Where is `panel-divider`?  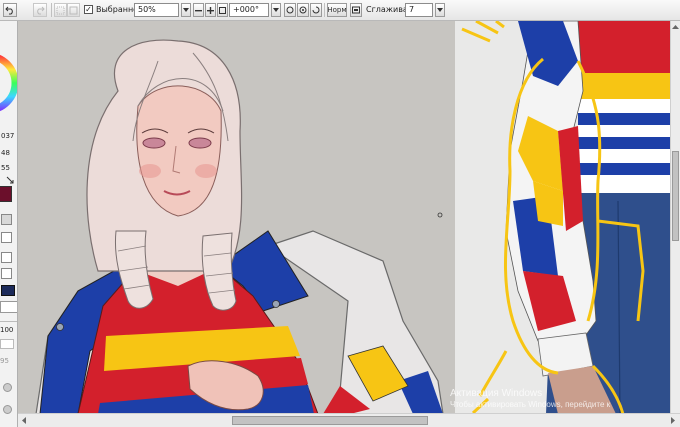 panel-divider is located at coordinates (8, 321).